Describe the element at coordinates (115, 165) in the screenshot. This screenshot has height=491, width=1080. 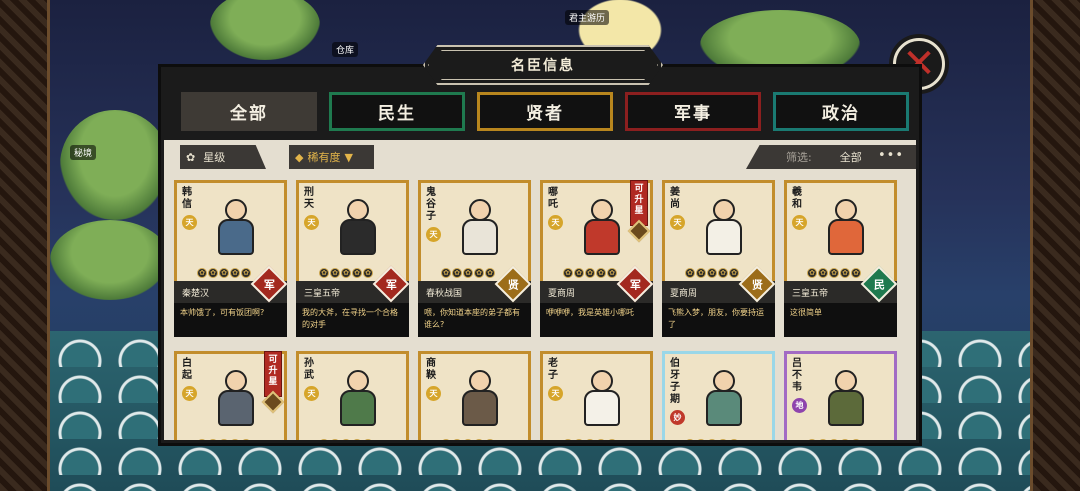
I see `map-island-left` at that location.